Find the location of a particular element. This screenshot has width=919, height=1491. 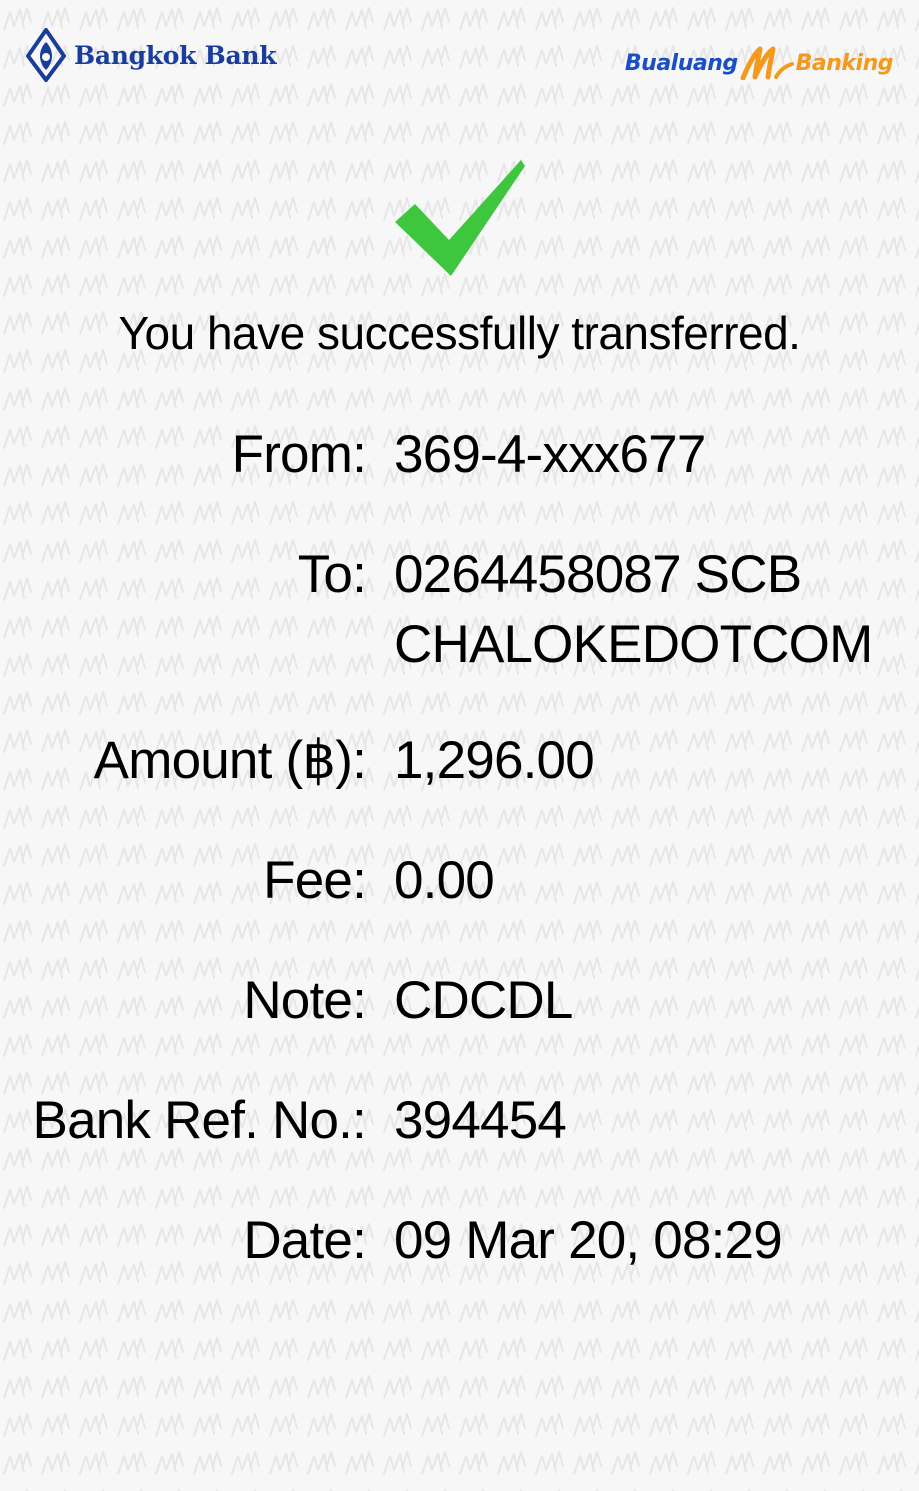

bank-name: Bangkok Bank is located at coordinates (175, 55).